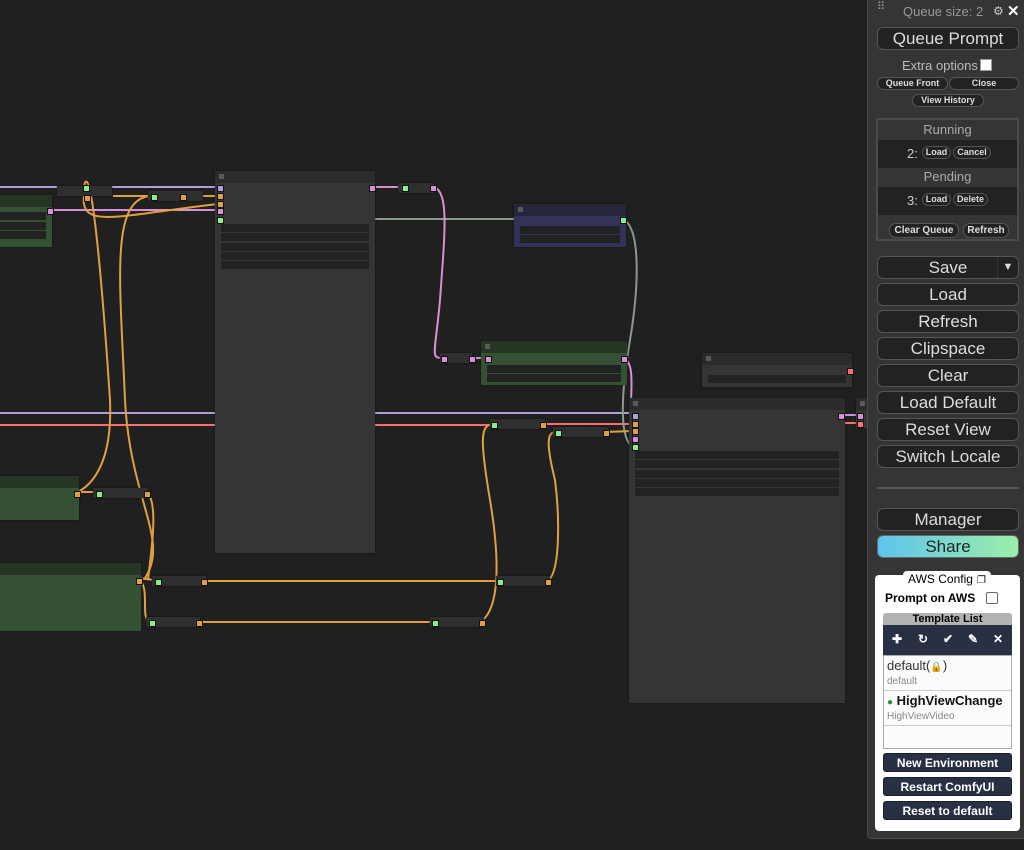 Image resolution: width=1024 pixels, height=850 pixels. I want to click on close-button: Close, so click(984, 83).